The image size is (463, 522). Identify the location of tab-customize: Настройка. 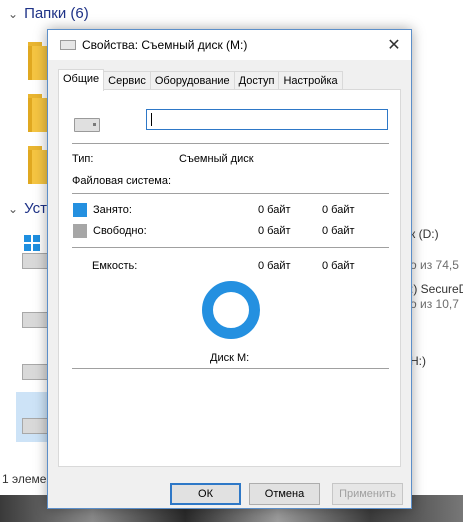
(310, 80).